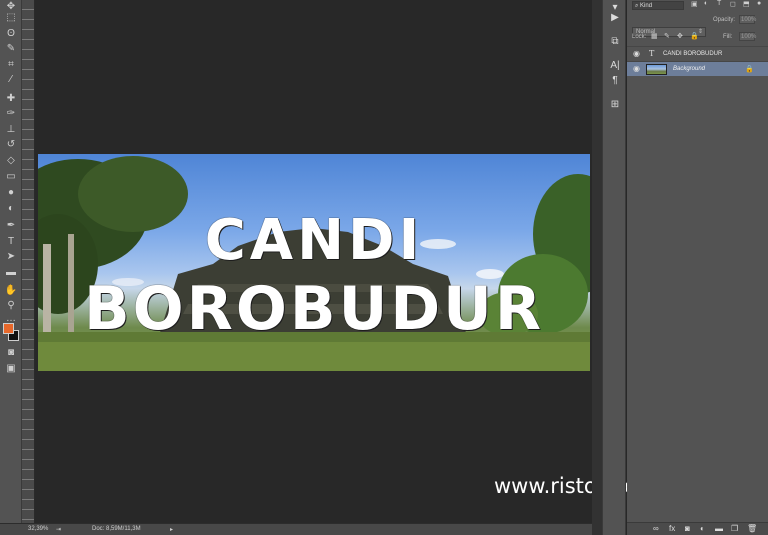 The height and width of the screenshot is (535, 768). I want to click on filter-adjustment-icon: ◐, so click(706, 3).